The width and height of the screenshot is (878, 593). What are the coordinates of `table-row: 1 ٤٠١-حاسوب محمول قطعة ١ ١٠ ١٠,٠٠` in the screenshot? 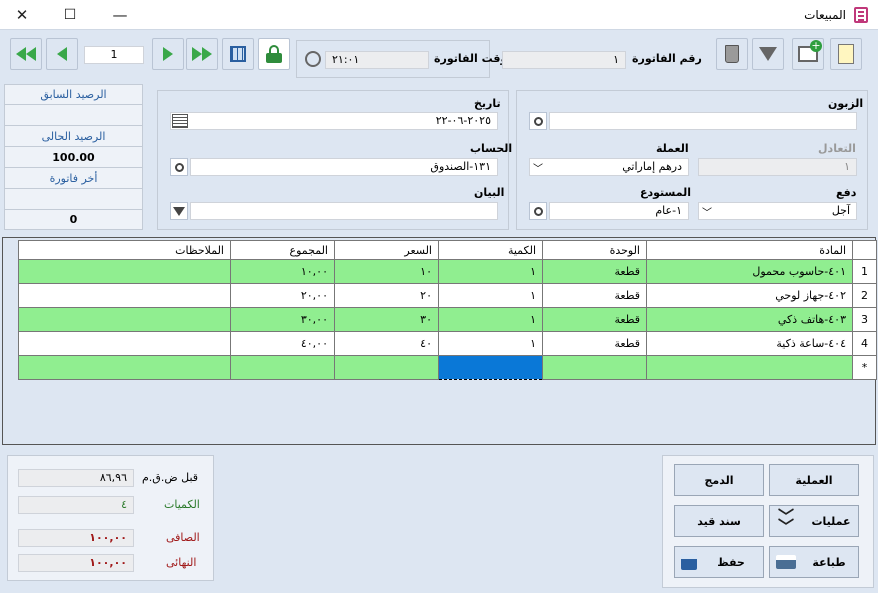 It's located at (447, 271).